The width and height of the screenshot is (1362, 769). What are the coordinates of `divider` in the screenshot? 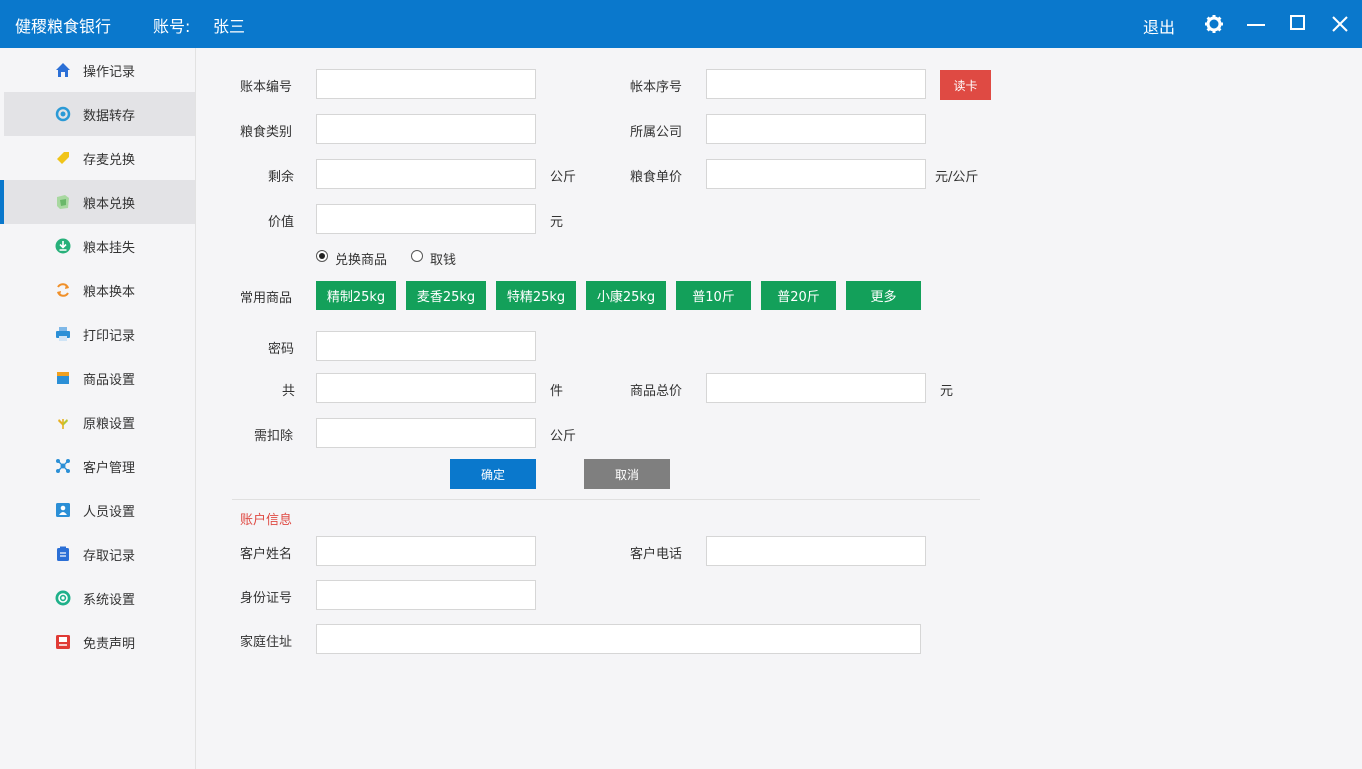 It's located at (606, 499).